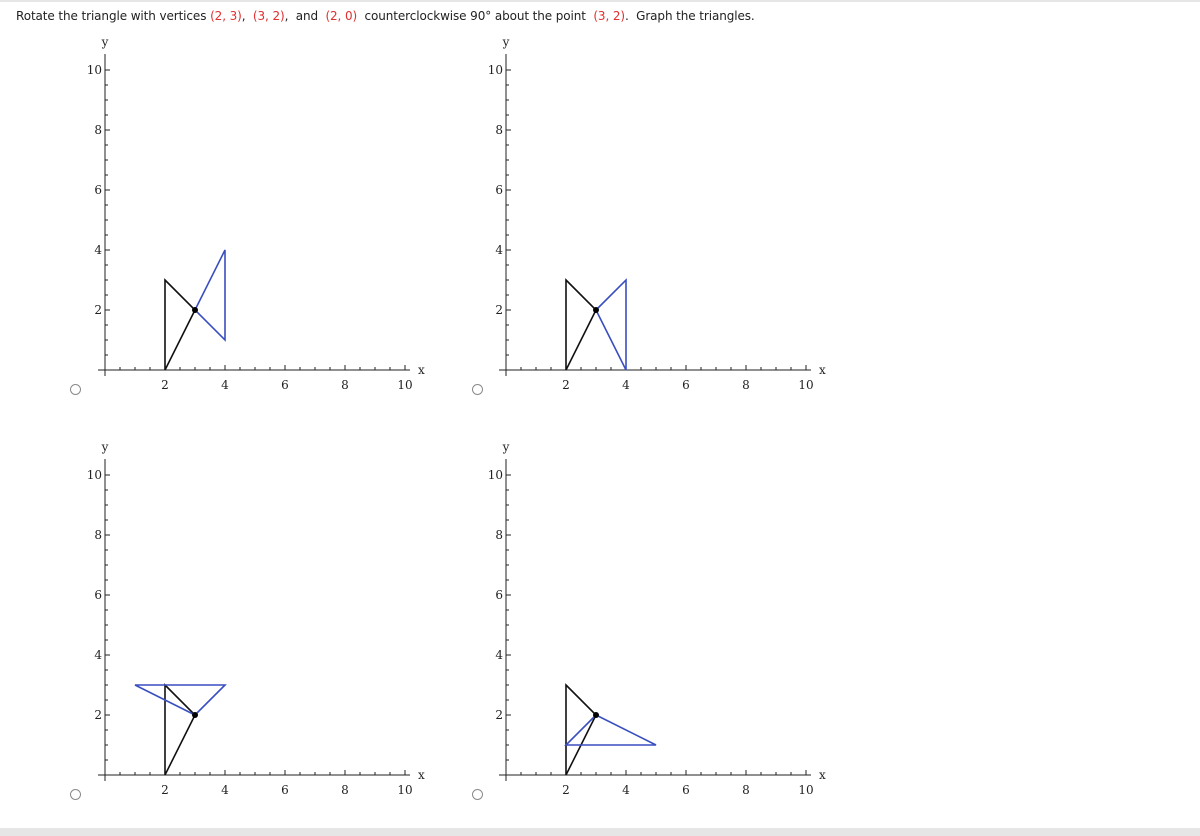 This screenshot has height=836, width=1200. Describe the element at coordinates (495, 475) in the screenshot. I see `y-tick-label: 10` at that location.